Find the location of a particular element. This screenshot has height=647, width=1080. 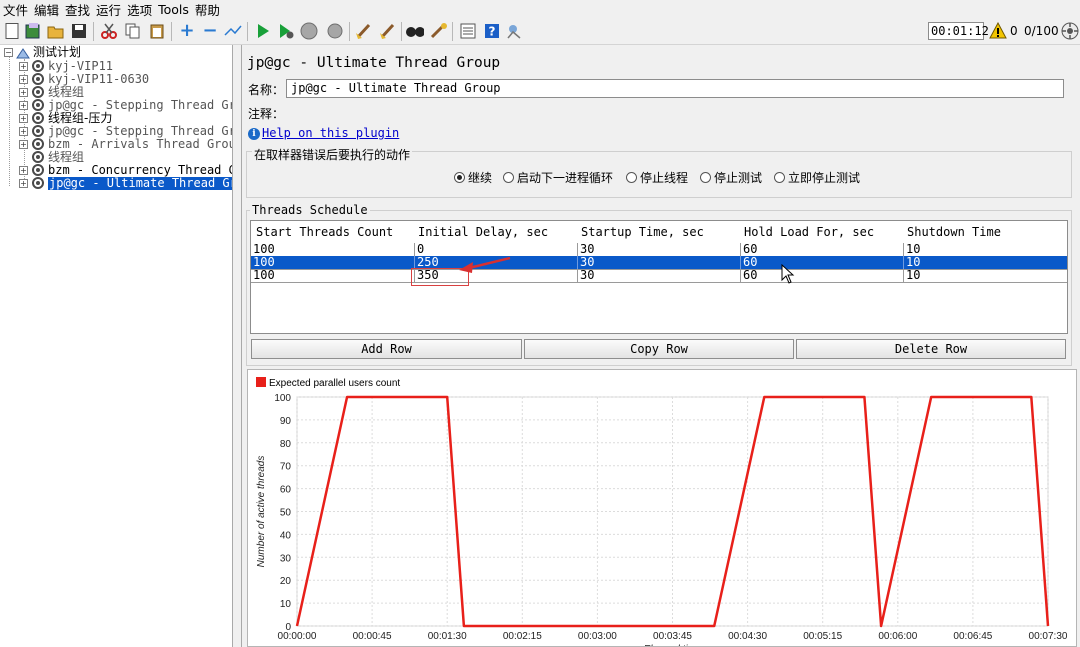

tree-item: + 线程组-压力 is located at coordinates (65, 118).